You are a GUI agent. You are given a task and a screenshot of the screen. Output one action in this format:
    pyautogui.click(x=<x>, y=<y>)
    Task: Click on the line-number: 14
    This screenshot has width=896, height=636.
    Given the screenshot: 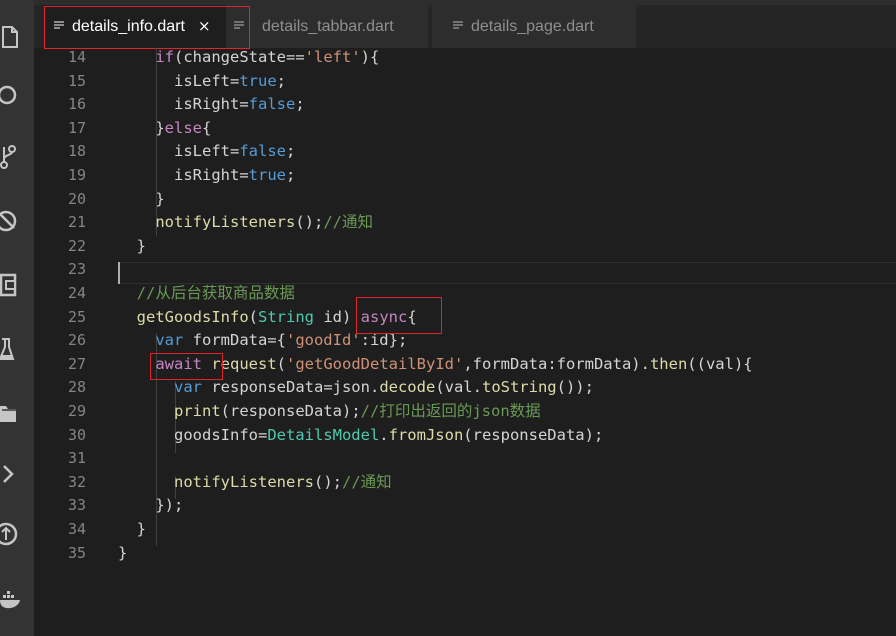 What is the action you would take?
    pyautogui.click(x=76, y=57)
    